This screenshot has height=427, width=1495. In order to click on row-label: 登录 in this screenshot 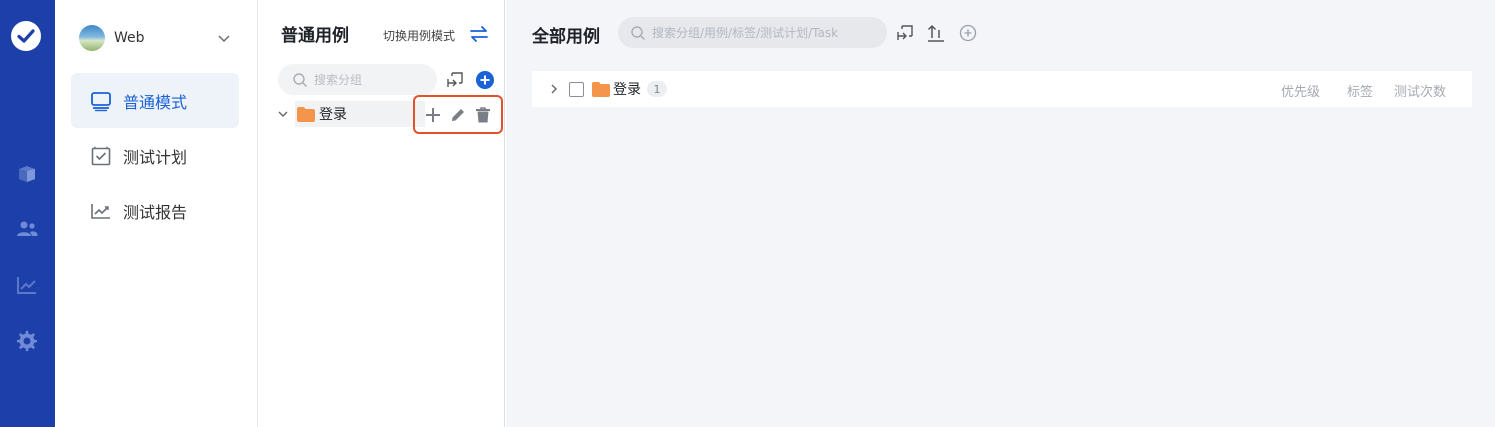, I will do `click(627, 90)`.